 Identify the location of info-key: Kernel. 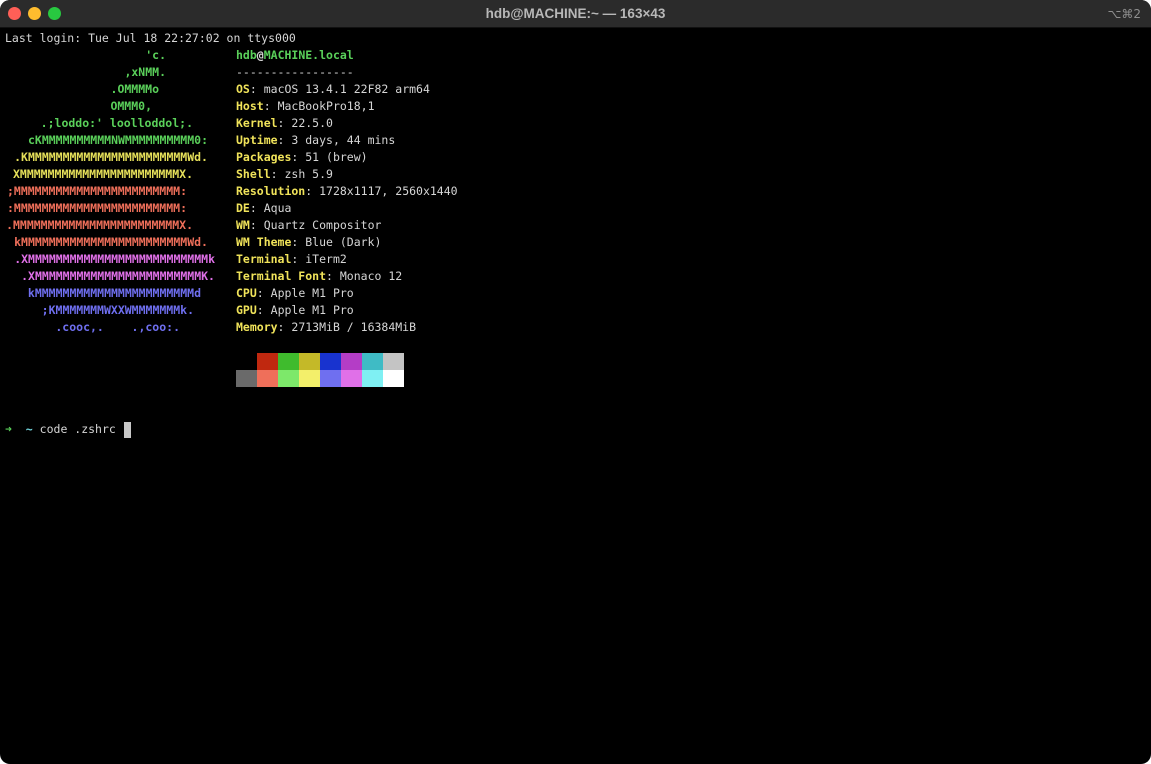
(257, 123).